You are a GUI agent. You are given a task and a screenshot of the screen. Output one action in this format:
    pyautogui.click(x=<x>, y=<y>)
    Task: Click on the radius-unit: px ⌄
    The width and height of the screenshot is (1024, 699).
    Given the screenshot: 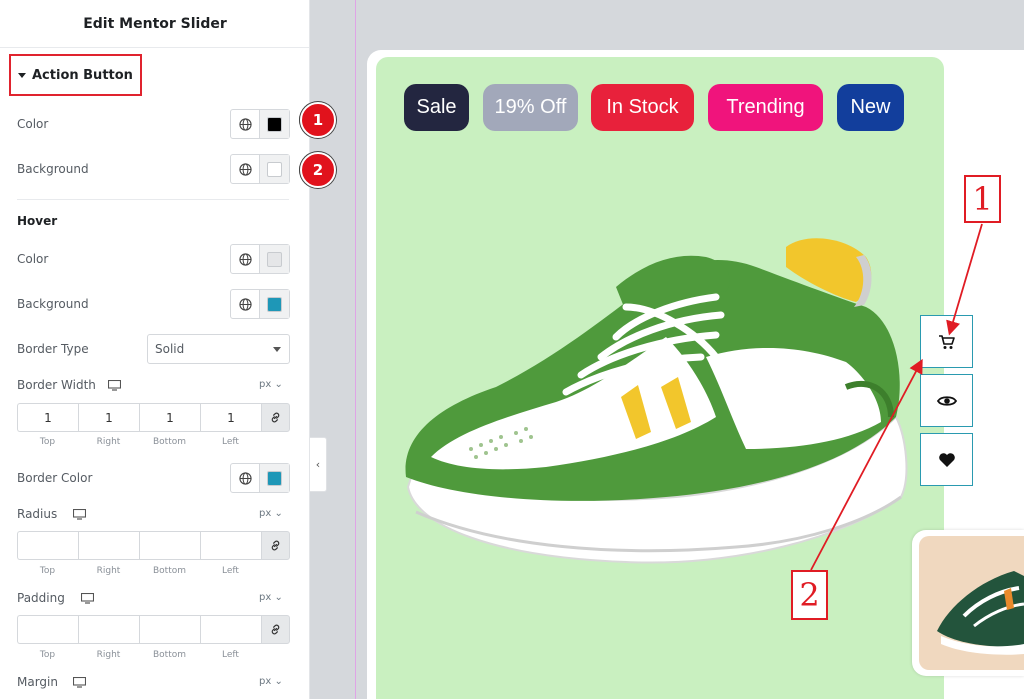 What is the action you would take?
    pyautogui.click(x=271, y=513)
    